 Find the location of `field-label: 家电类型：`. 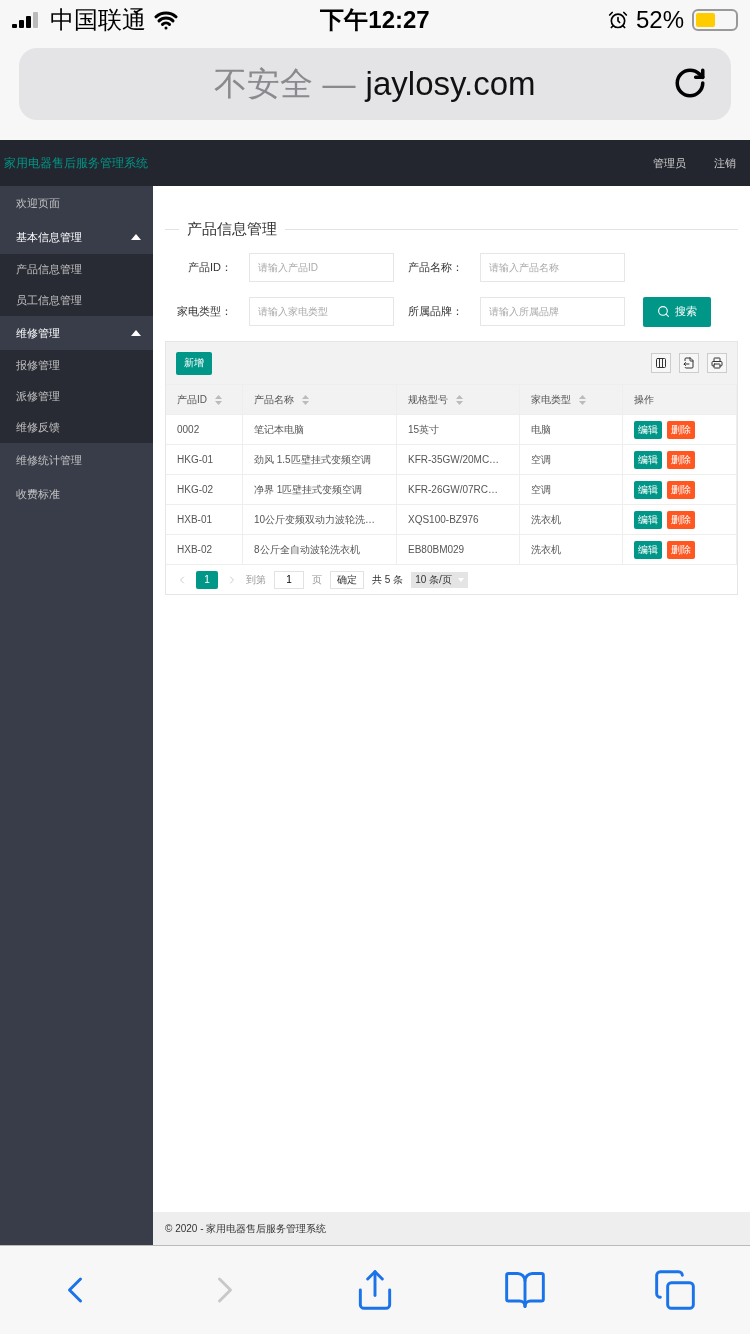

field-label: 家电类型： is located at coordinates (204, 311).